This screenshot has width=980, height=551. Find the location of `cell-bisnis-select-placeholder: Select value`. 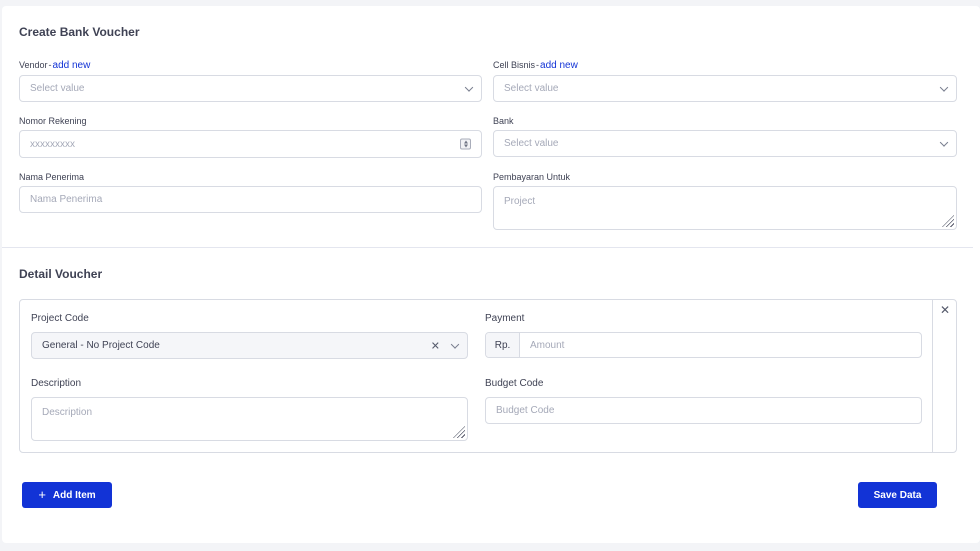

cell-bisnis-select-placeholder: Select value is located at coordinates (531, 88).